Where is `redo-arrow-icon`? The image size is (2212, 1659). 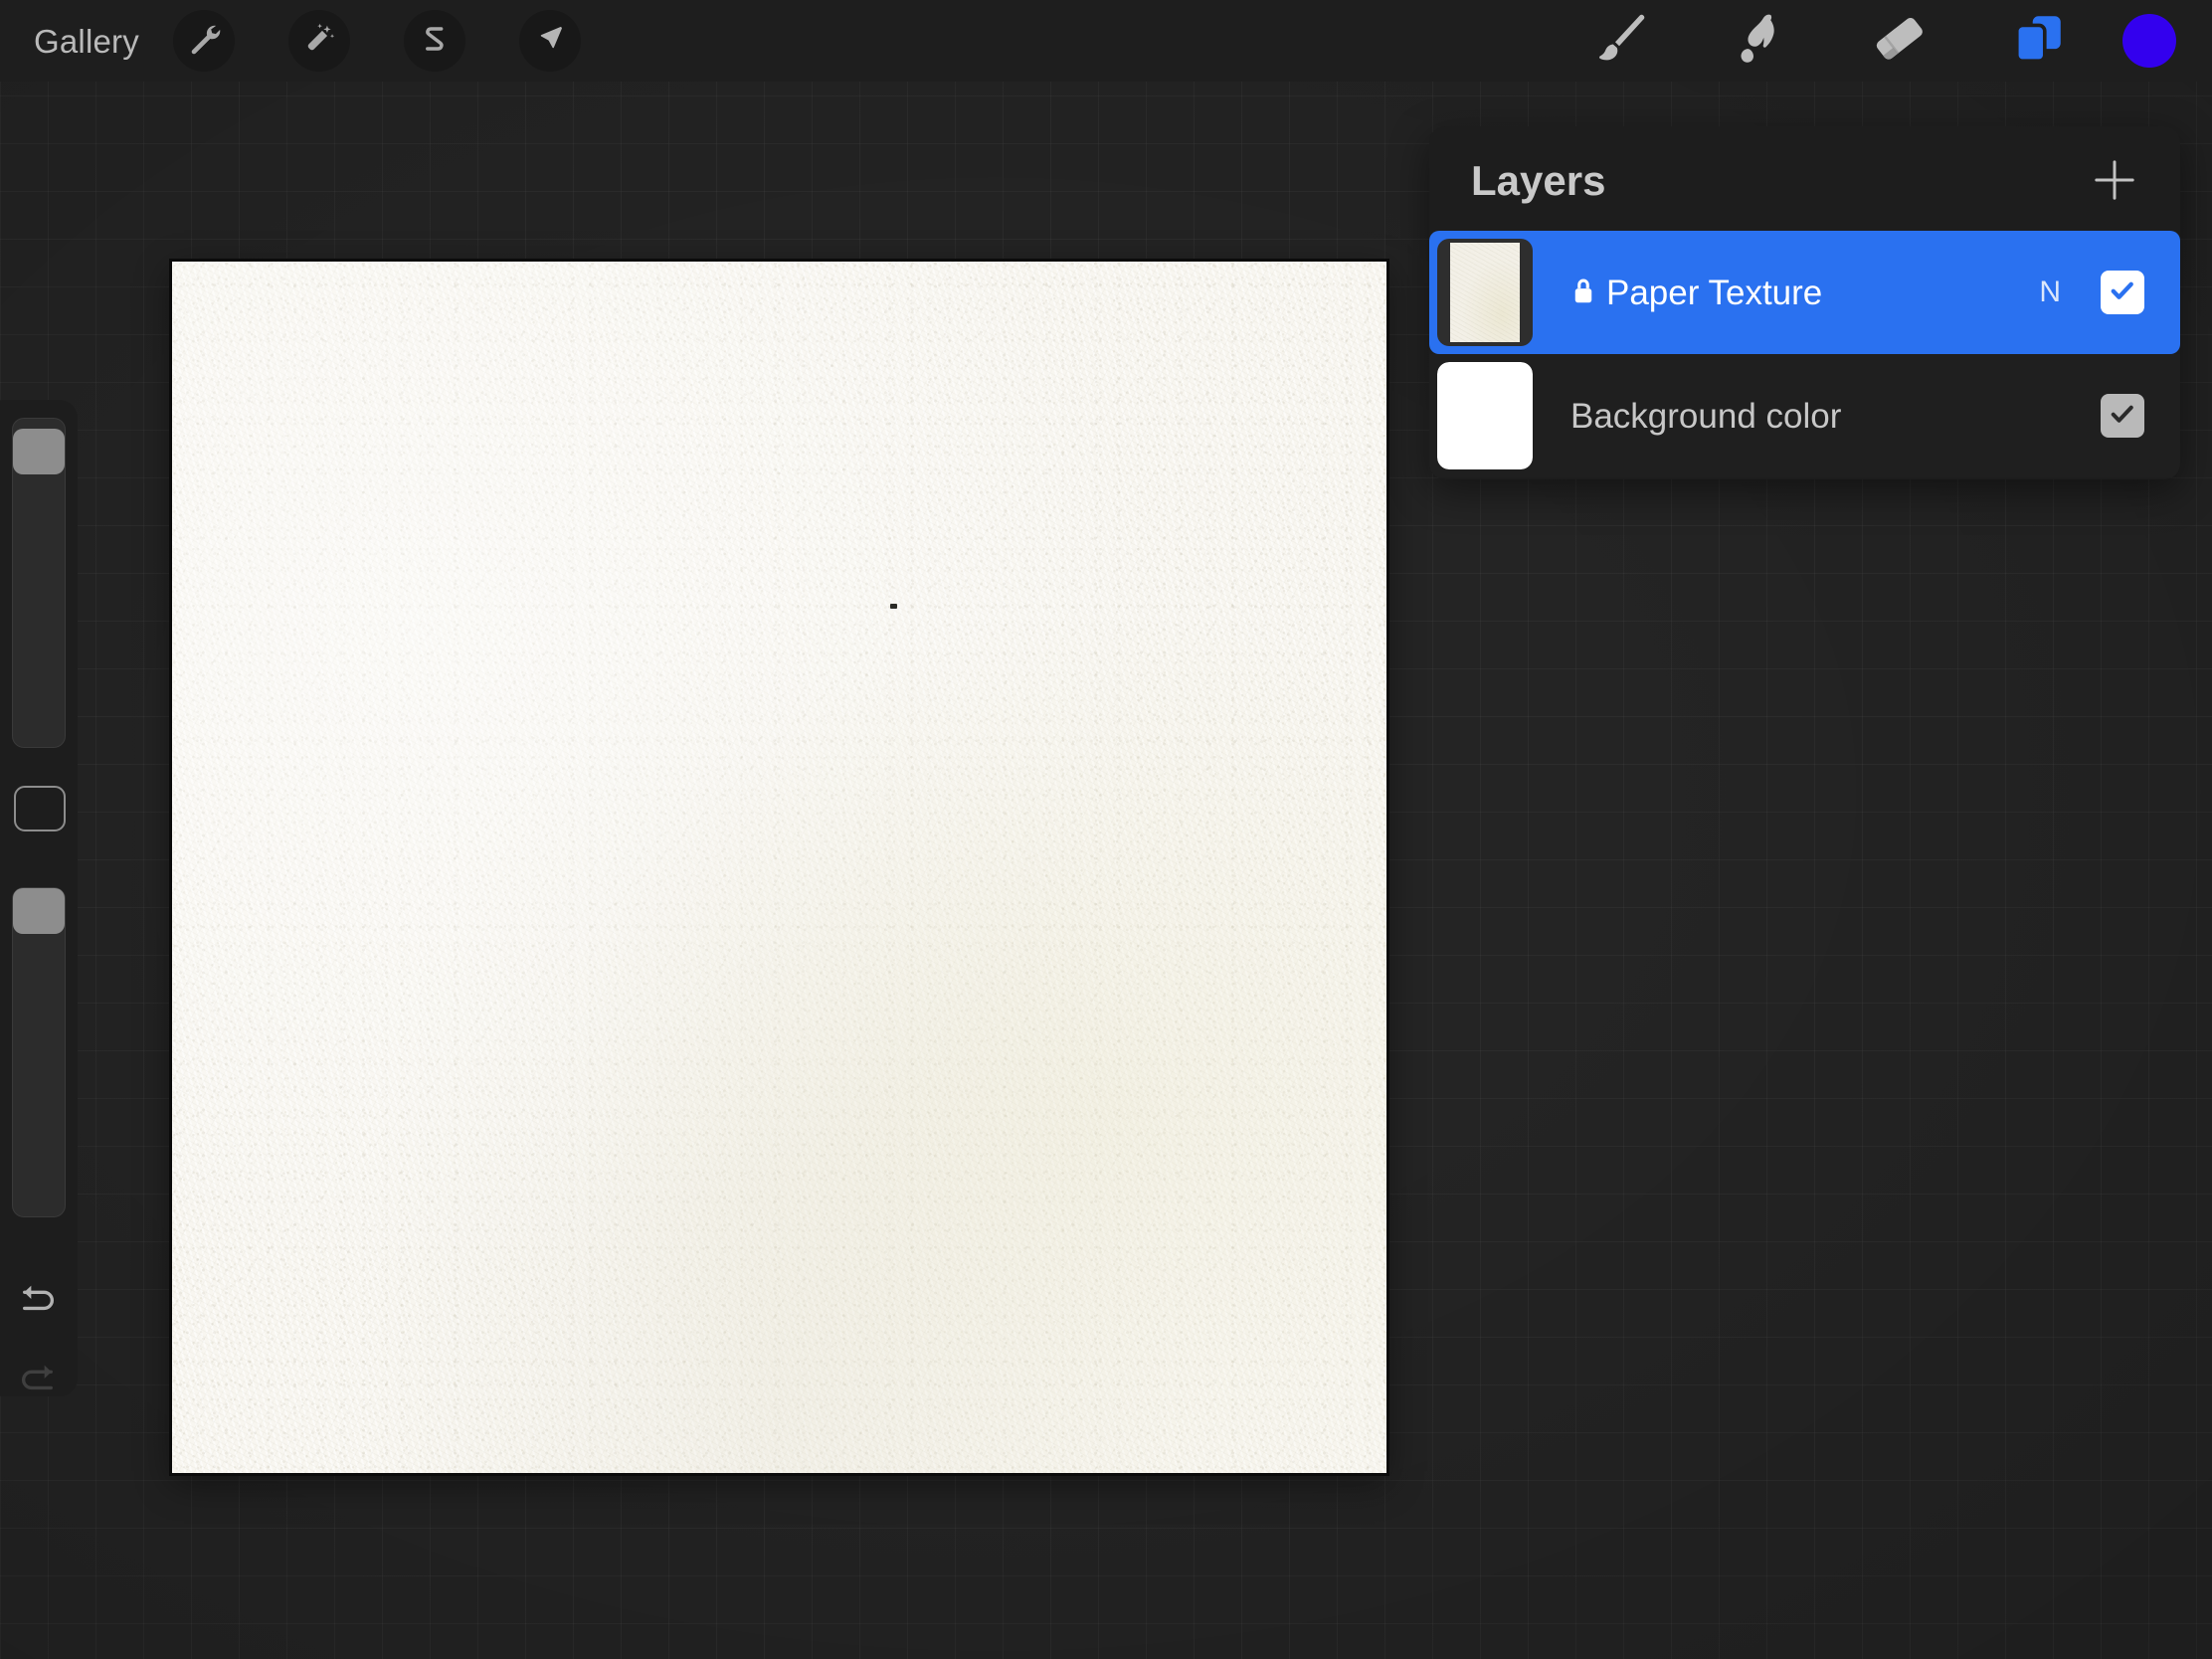 redo-arrow-icon is located at coordinates (38, 1382).